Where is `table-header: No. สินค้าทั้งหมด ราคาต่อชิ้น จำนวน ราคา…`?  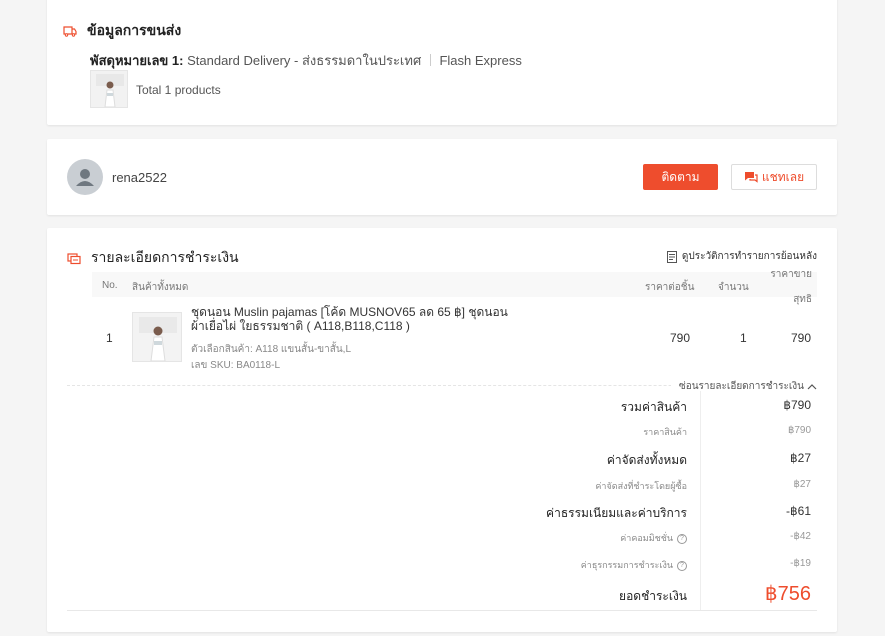
table-header: No. สินค้าทั้งหมด ราคาต่อชิ้น จำนวน ราคา… is located at coordinates (454, 287).